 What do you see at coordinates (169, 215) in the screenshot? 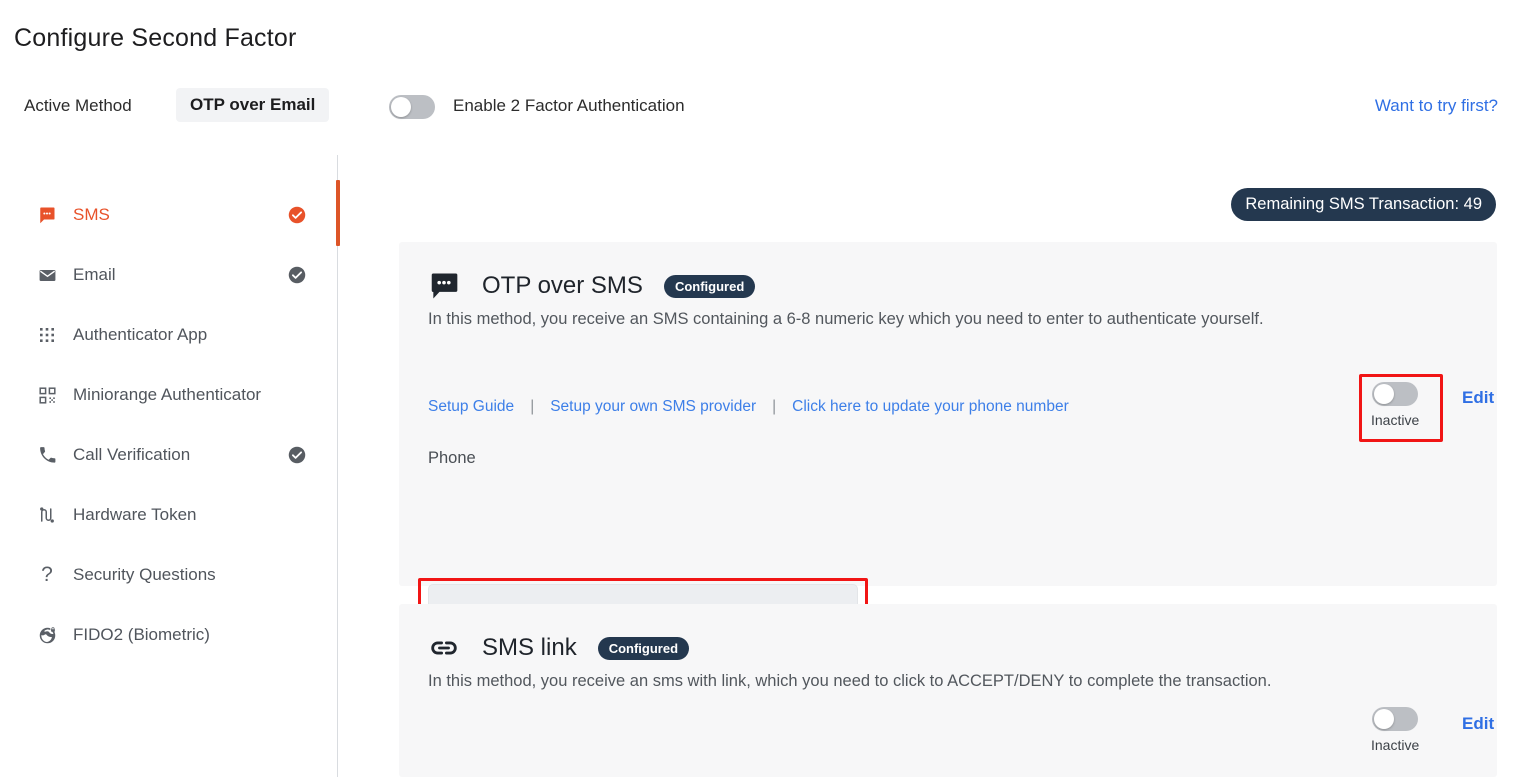
I see `sidebar-item-sms: SMS` at bounding box center [169, 215].